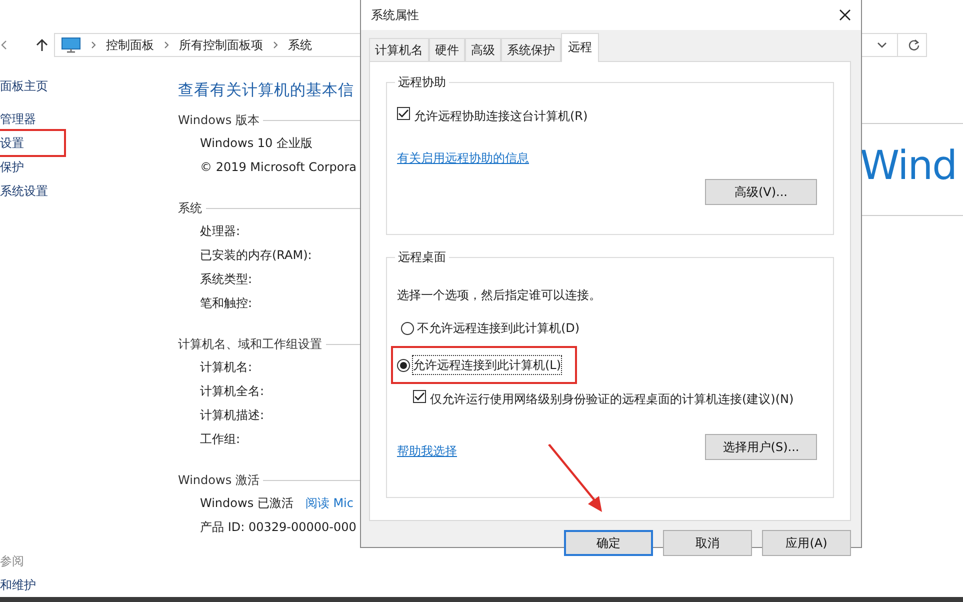 The height and width of the screenshot is (602, 963). What do you see at coordinates (232, 391) in the screenshot?
I see `info-text: 计算机全名:` at bounding box center [232, 391].